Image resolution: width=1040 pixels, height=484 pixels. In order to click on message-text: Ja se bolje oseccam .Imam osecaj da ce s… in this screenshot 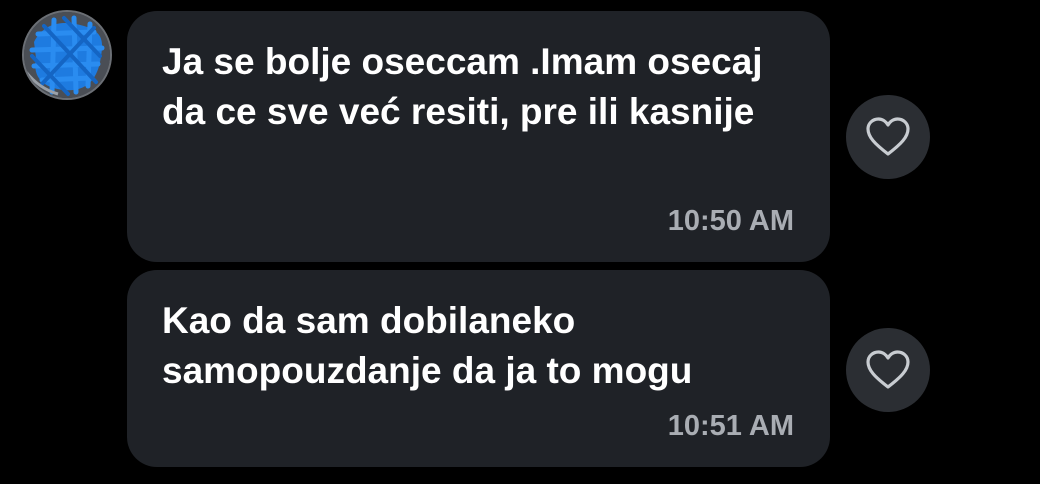, I will do `click(462, 86)`.